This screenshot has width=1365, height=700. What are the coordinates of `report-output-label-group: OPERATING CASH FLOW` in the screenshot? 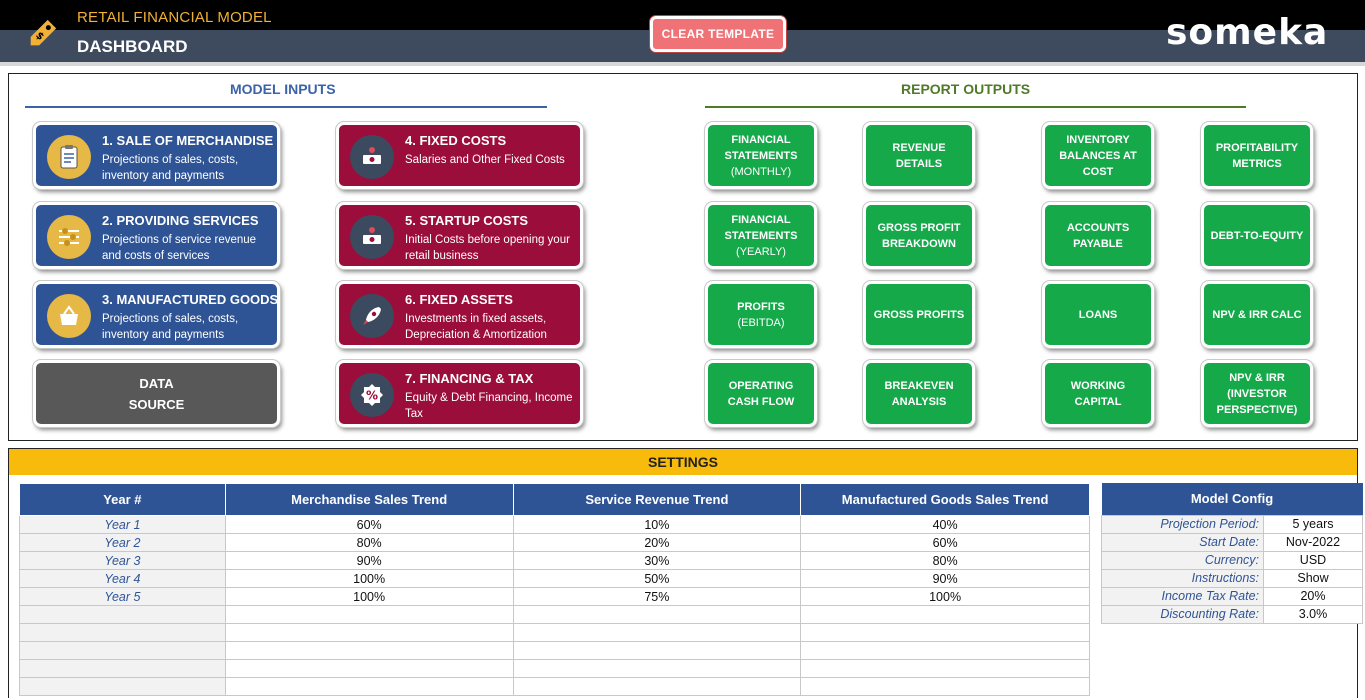 It's located at (761, 394).